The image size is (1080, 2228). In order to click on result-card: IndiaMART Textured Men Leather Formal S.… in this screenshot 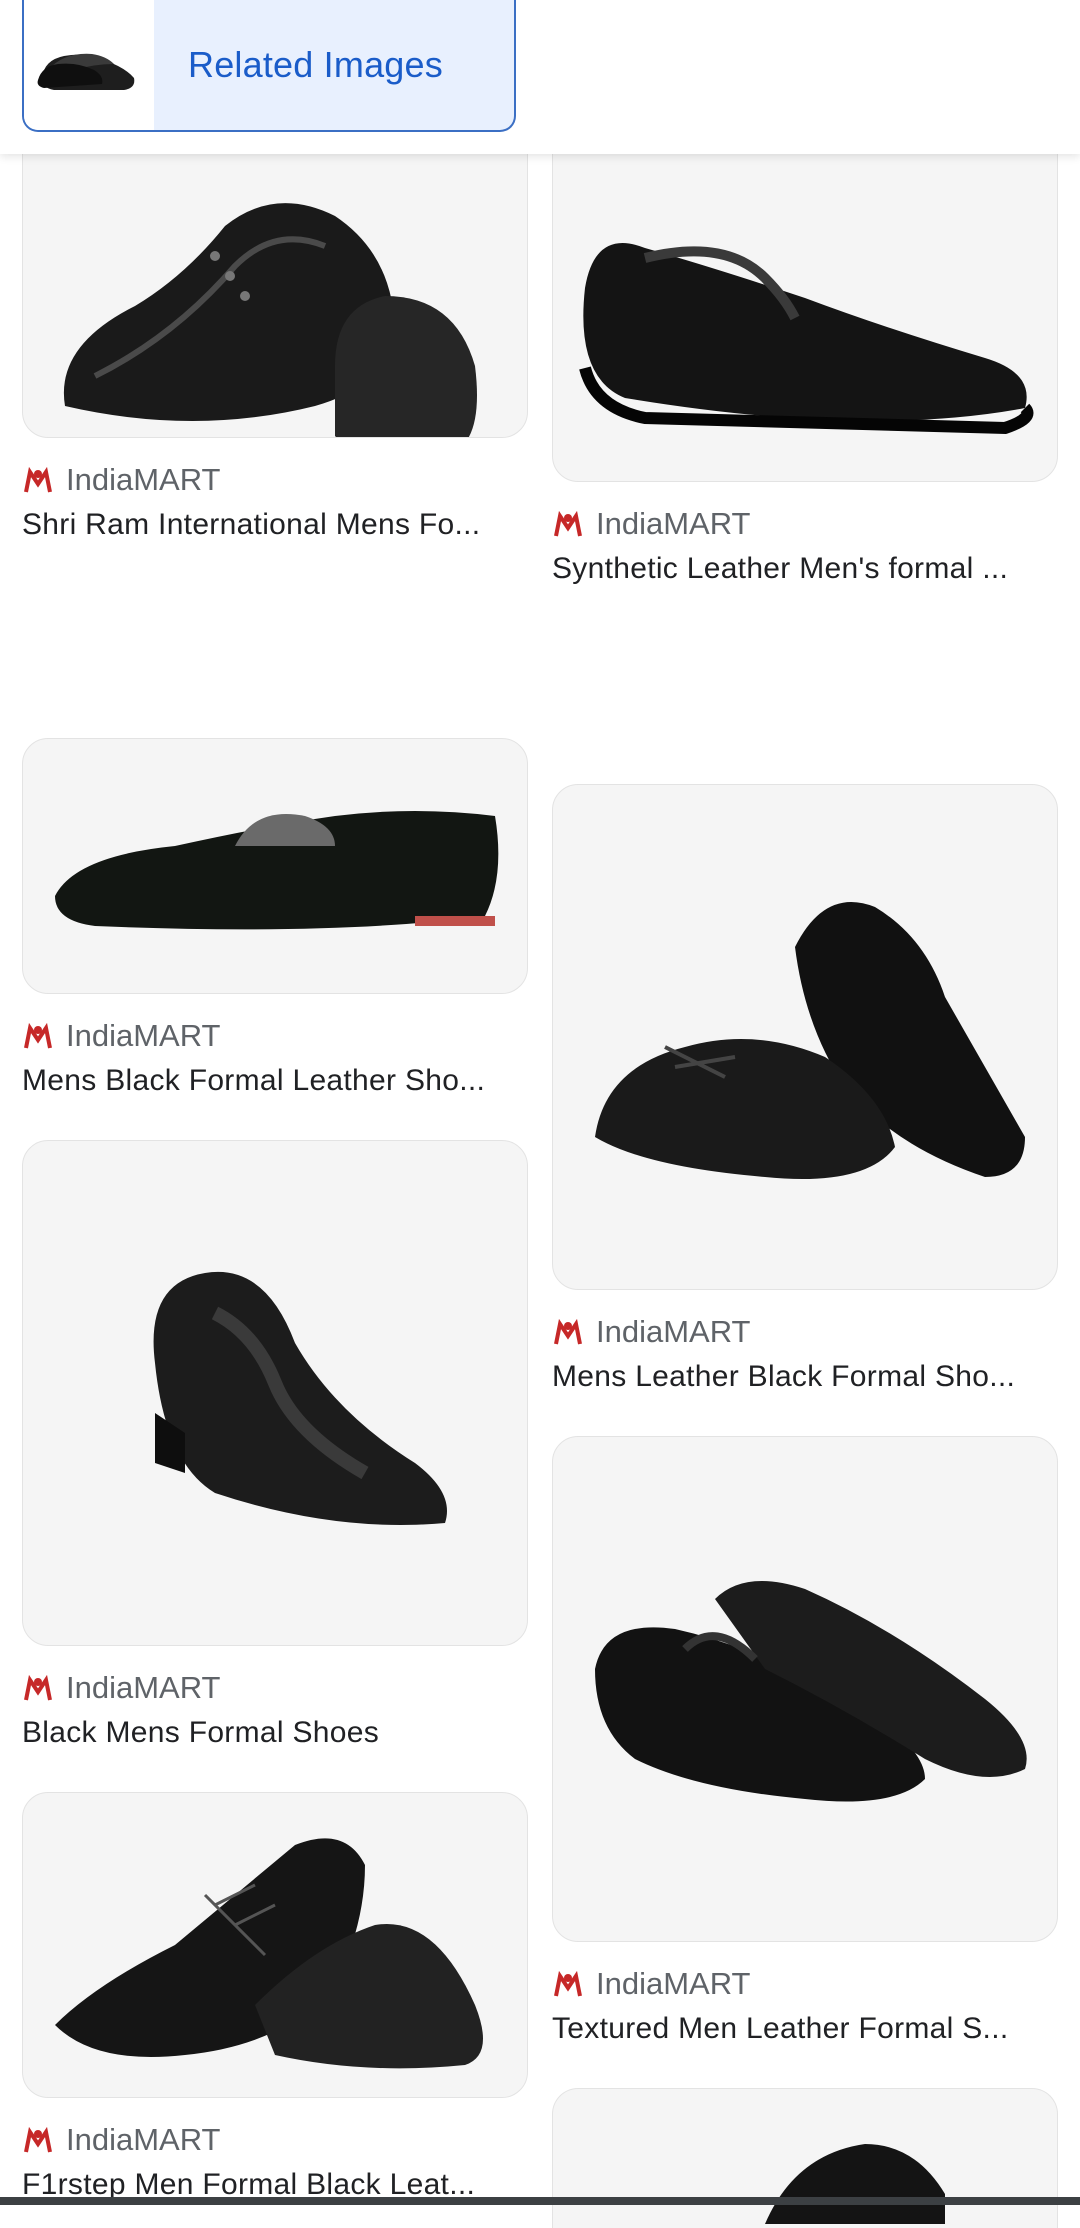, I will do `click(805, 1741)`.